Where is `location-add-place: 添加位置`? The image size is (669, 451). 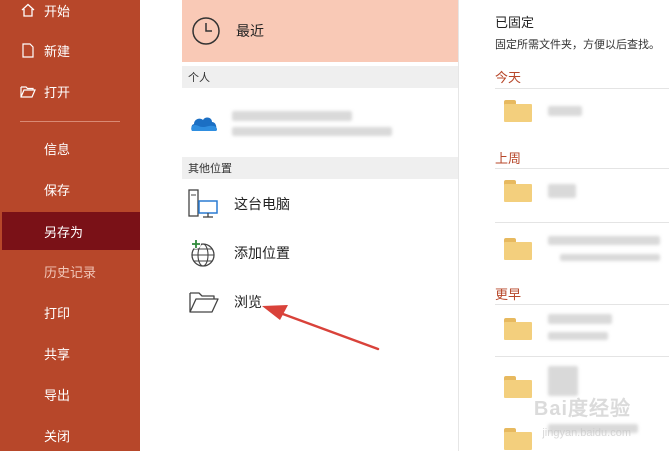
location-add-place: 添加位置 is located at coordinates (320, 253).